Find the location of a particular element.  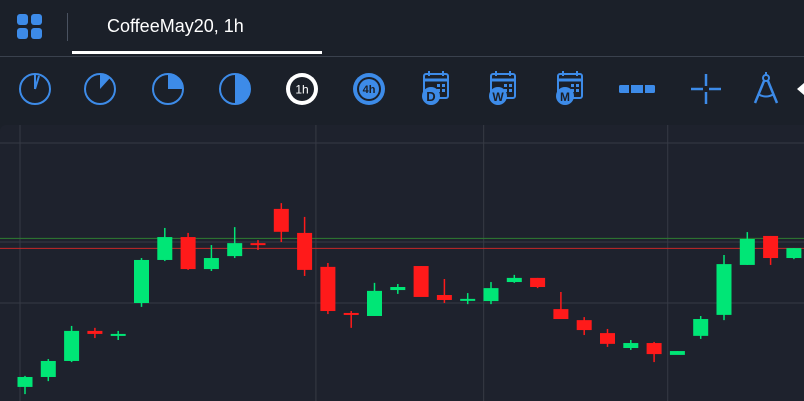

drawing-compass-icon is located at coordinates (766, 88).